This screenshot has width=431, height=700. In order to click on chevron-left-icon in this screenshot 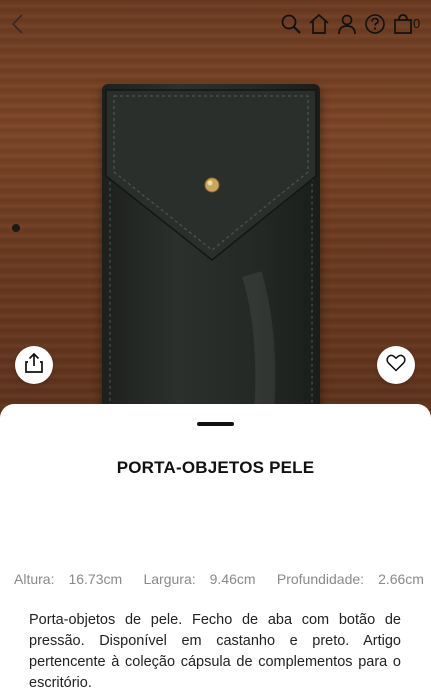, I will do `click(18, 24)`.